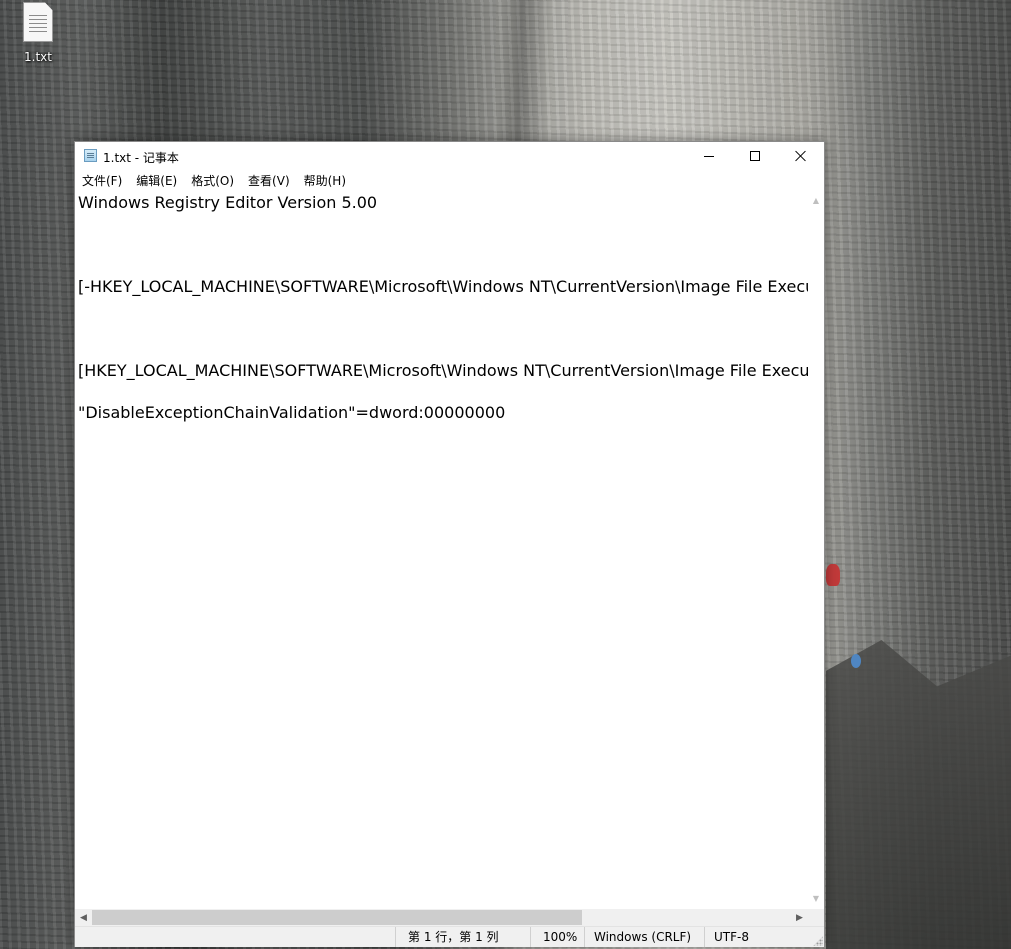 The width and height of the screenshot is (1011, 949). What do you see at coordinates (856, 661) in the screenshot?
I see `wallpaper-climber-blue` at bounding box center [856, 661].